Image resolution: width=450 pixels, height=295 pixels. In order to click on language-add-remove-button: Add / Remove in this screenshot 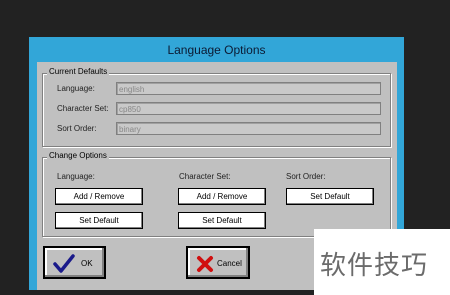, I will do `click(99, 196)`.